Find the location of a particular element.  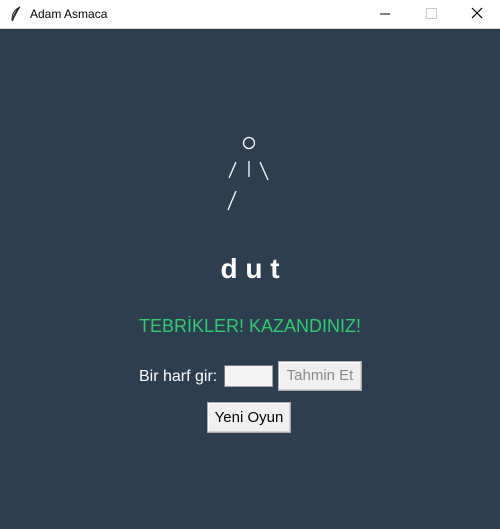

title-bar: Adam Asmaca is located at coordinates (250, 14).